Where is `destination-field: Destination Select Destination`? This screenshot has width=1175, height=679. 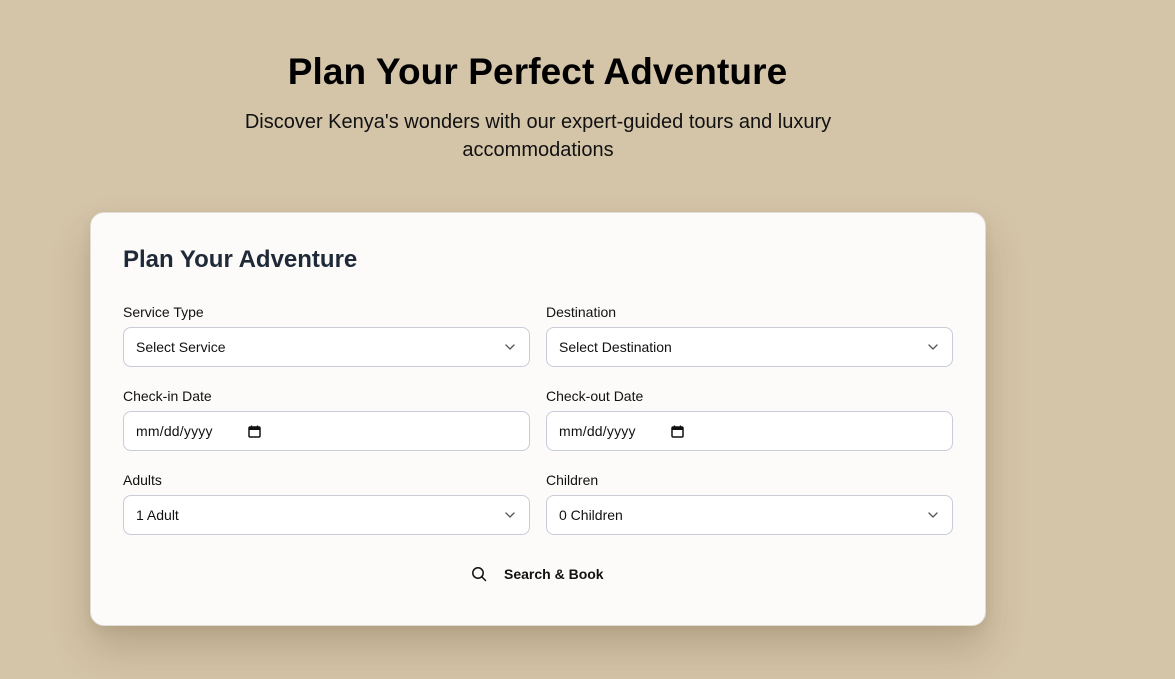
destination-field: Destination Select Destination is located at coordinates (749, 335).